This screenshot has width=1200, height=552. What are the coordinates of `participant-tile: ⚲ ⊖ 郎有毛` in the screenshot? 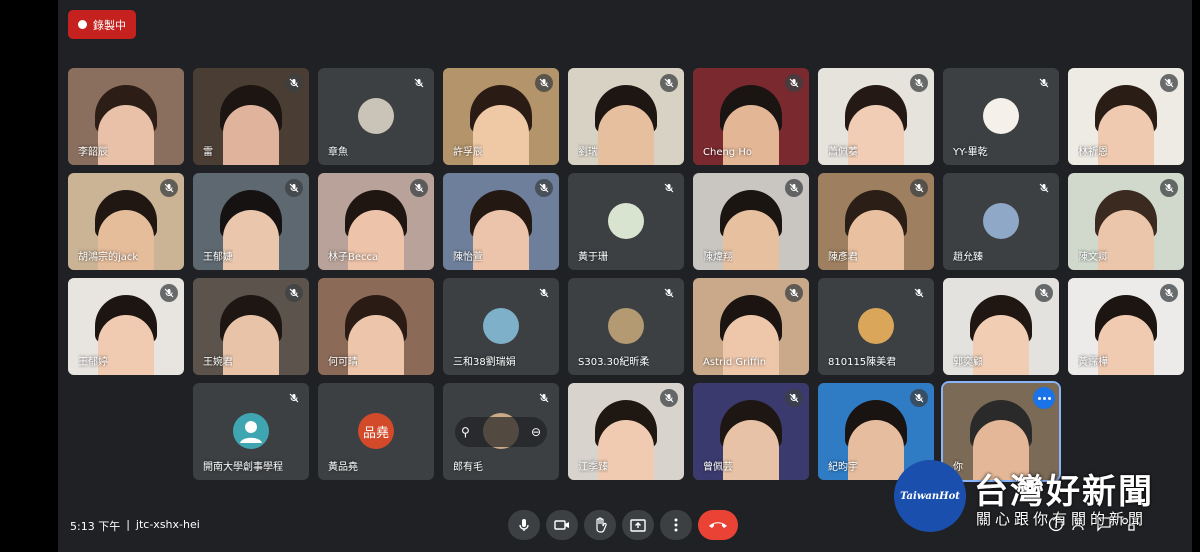 It's located at (501, 431).